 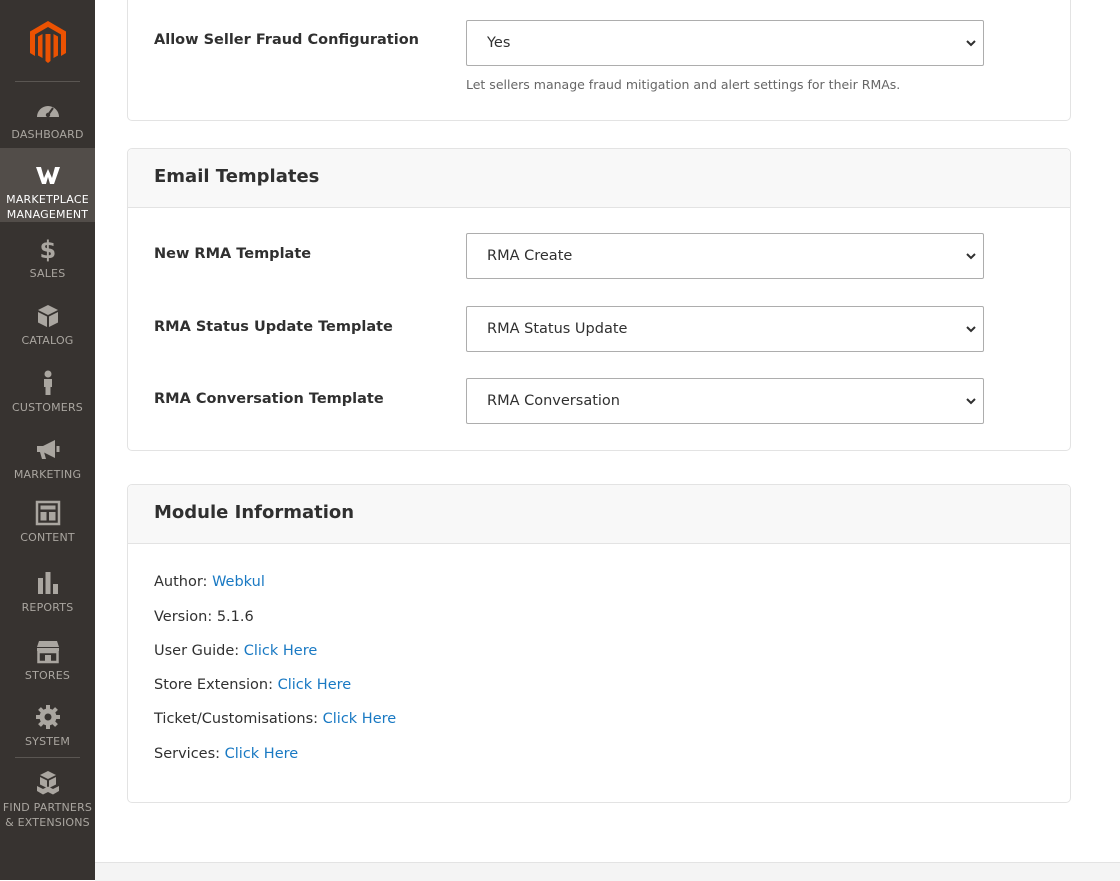 I want to click on select-value: RMA Status Update, so click(x=557, y=329).